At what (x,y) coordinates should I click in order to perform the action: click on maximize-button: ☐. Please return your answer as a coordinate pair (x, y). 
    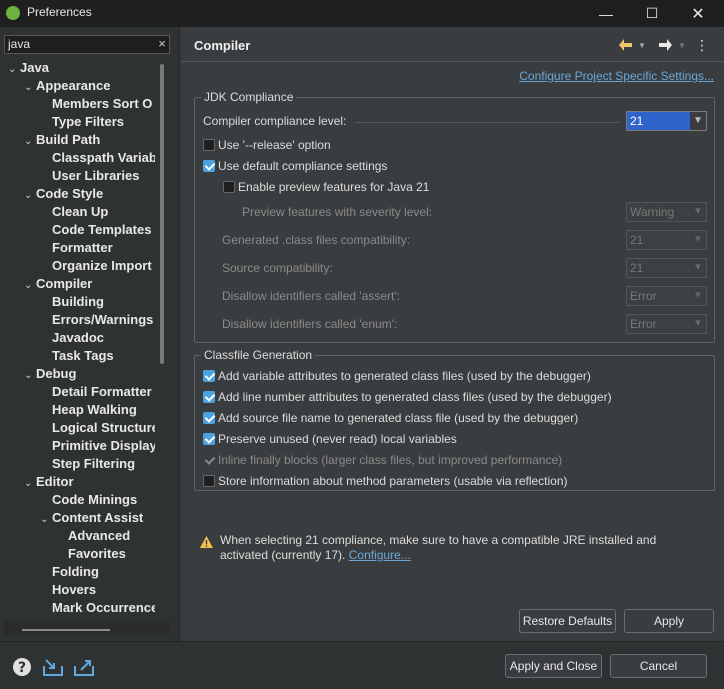
    Looking at the image, I should click on (652, 13).